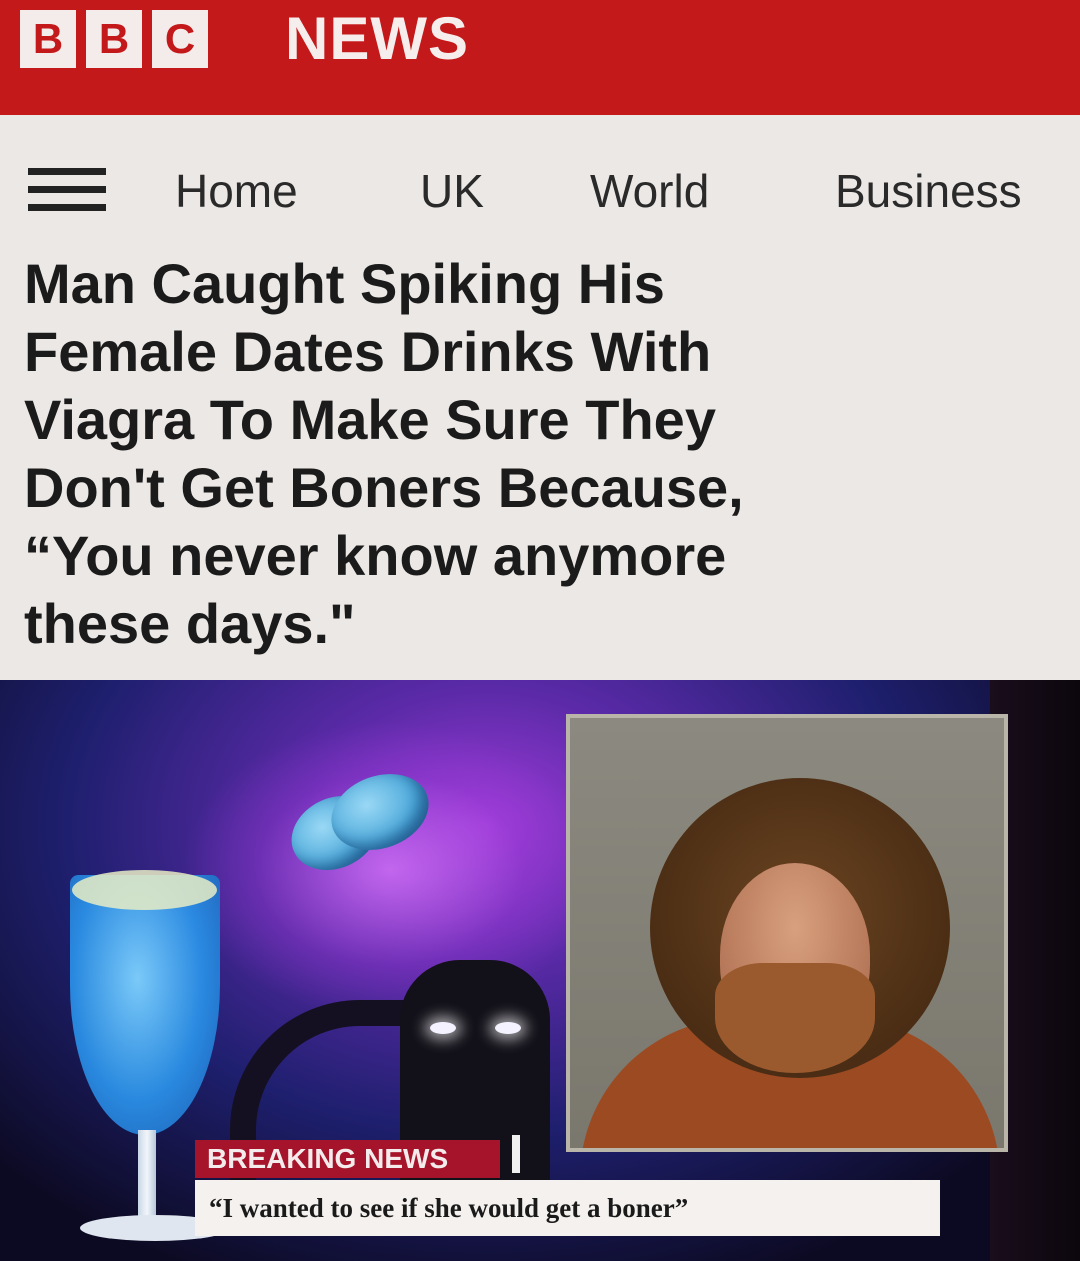 Image resolution: width=1080 pixels, height=1261 pixels. What do you see at coordinates (795, 1018) in the screenshot?
I see `beard` at bounding box center [795, 1018].